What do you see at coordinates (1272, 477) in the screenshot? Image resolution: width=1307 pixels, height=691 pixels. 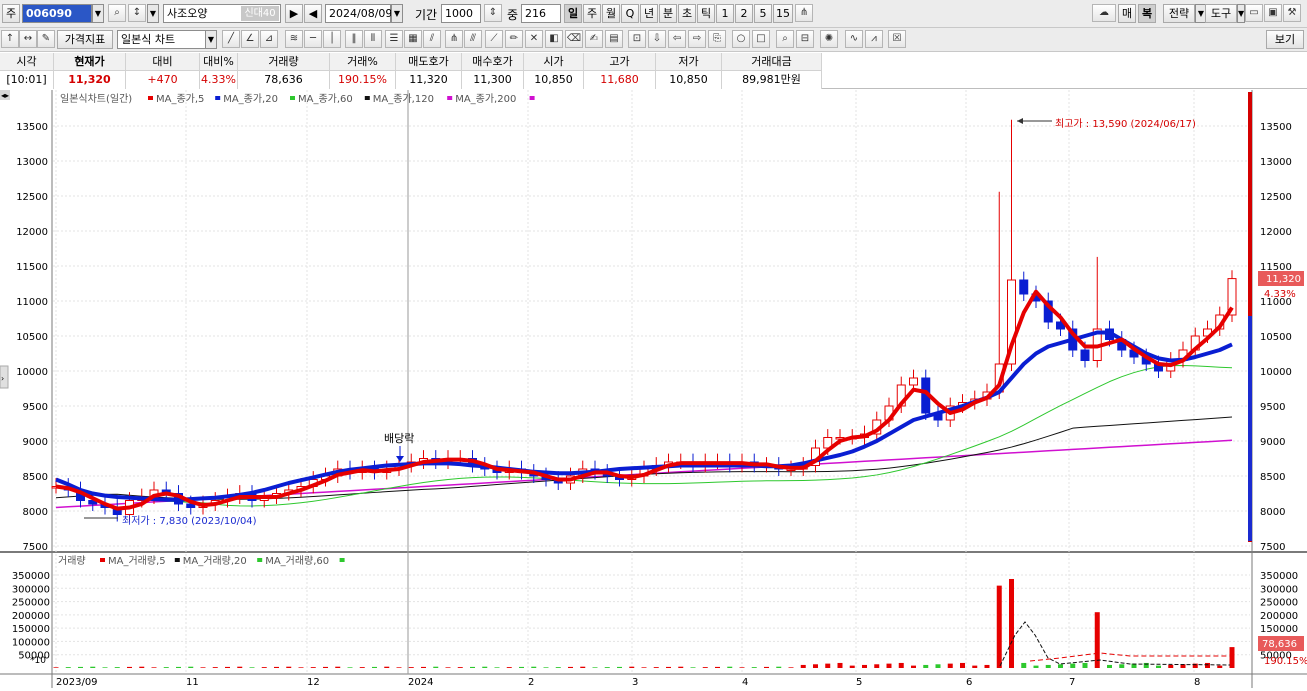 I see `price-tick-label: 8500` at bounding box center [1272, 477].